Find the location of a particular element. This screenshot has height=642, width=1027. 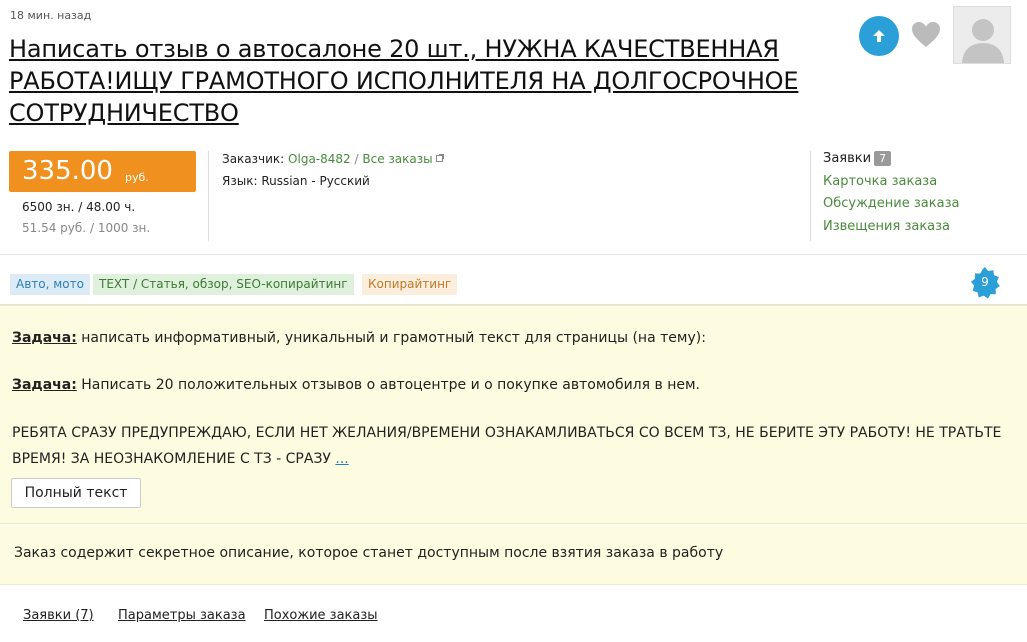

arrow-up-icon is located at coordinates (879, 36).